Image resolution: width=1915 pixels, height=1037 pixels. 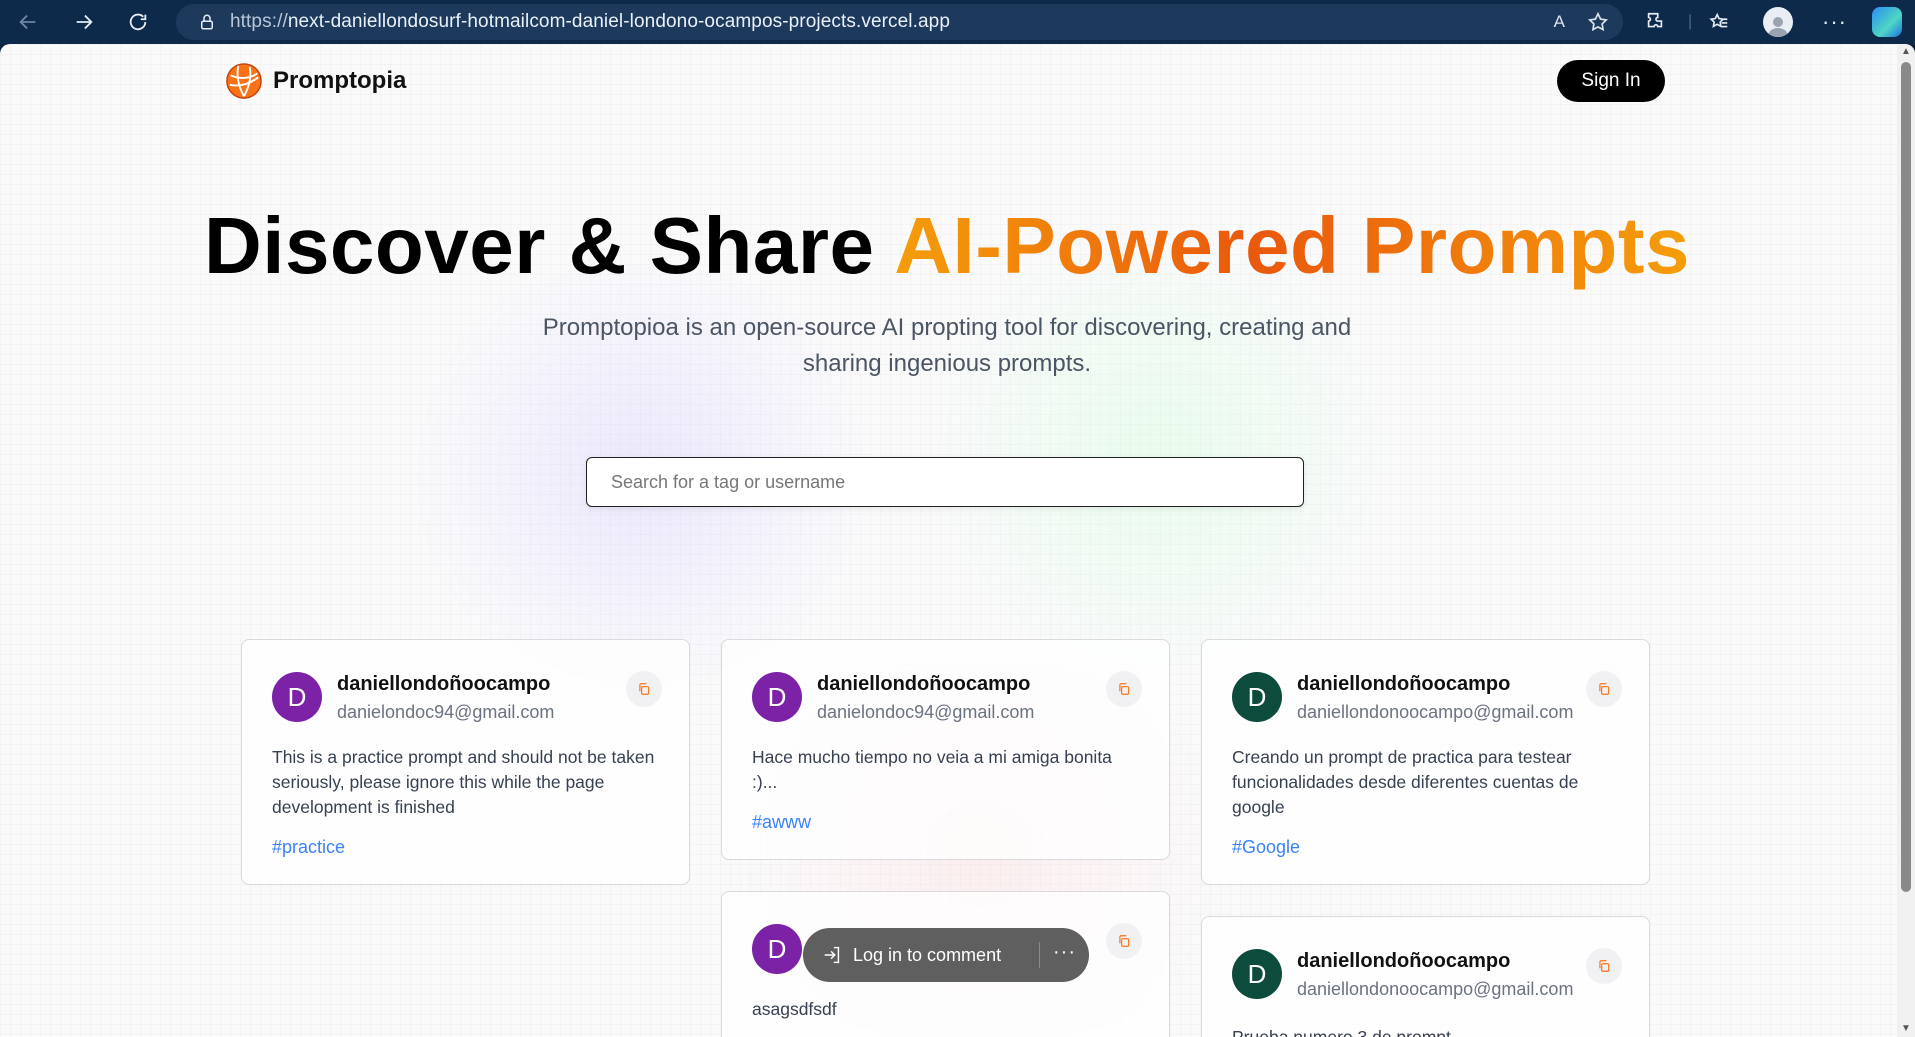 I want to click on toast-more-icon: ···, so click(x=1064, y=952).